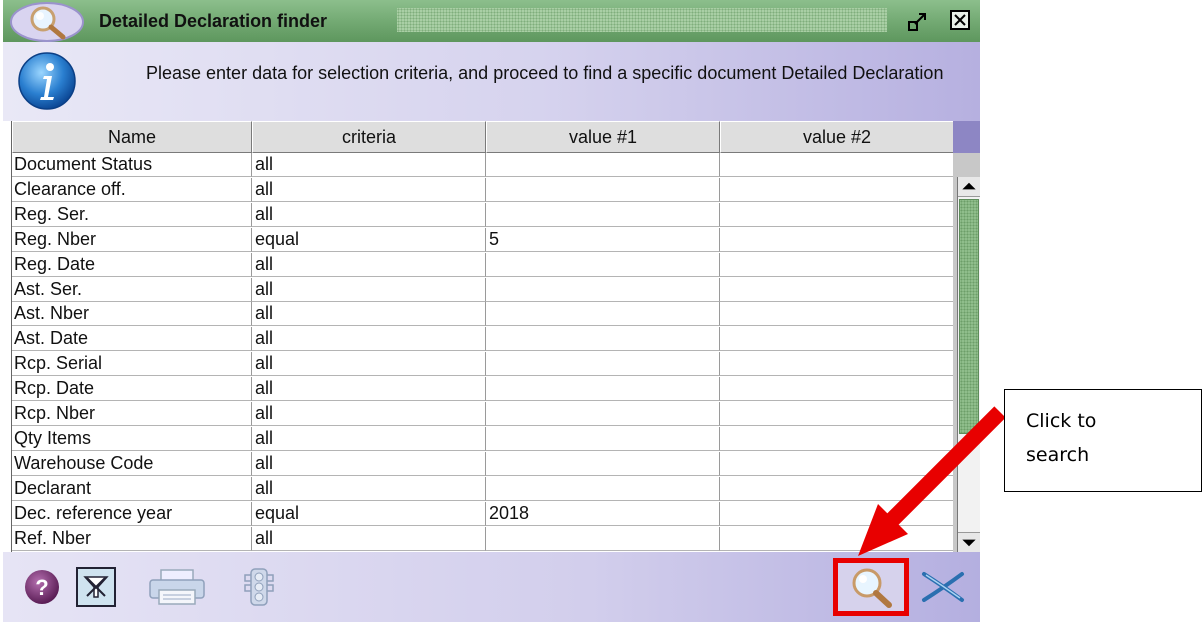 The height and width of the screenshot is (622, 1203). I want to click on table-row: Rcp. Date all, so click(482, 389).